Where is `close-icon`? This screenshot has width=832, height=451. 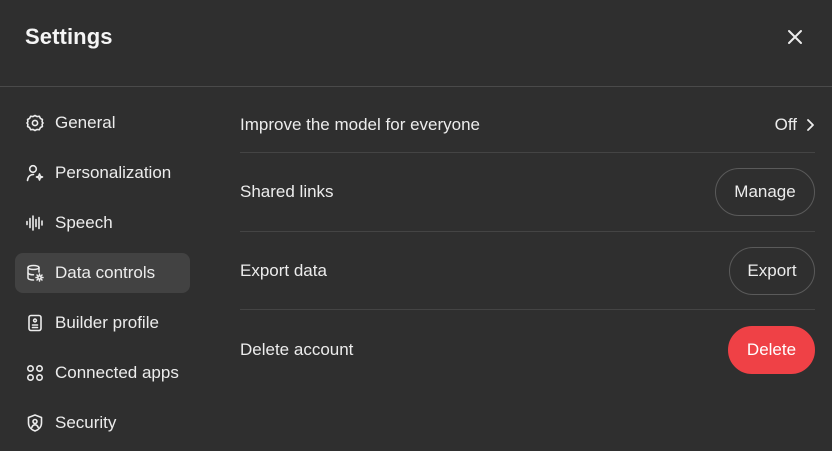 close-icon is located at coordinates (795, 37).